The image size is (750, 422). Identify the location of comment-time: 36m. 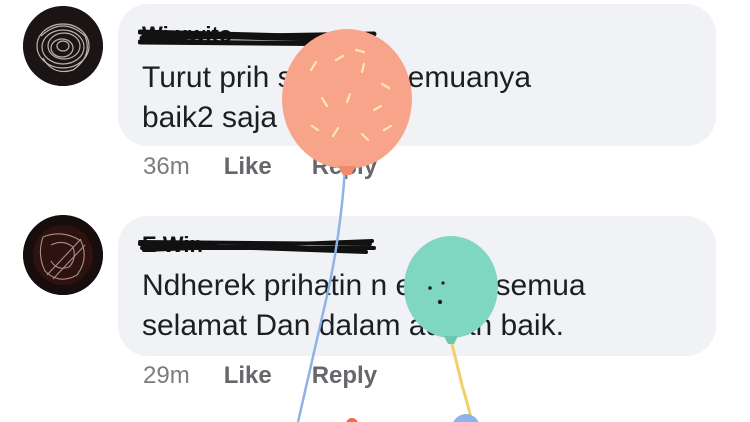
(166, 166).